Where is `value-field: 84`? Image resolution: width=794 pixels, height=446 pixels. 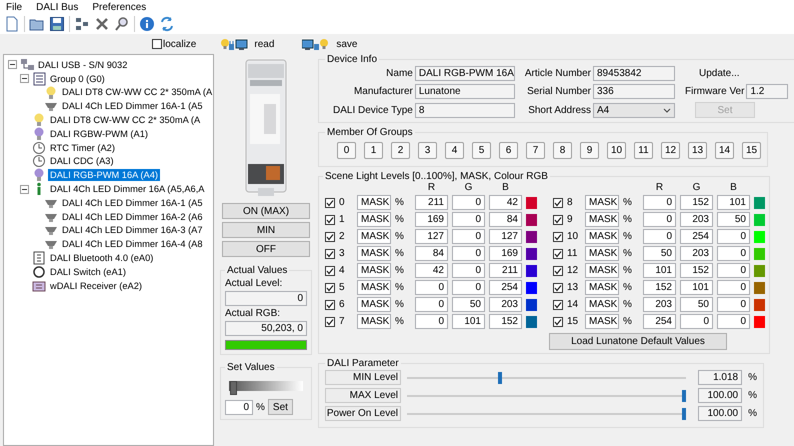
value-field: 84 is located at coordinates (431, 253).